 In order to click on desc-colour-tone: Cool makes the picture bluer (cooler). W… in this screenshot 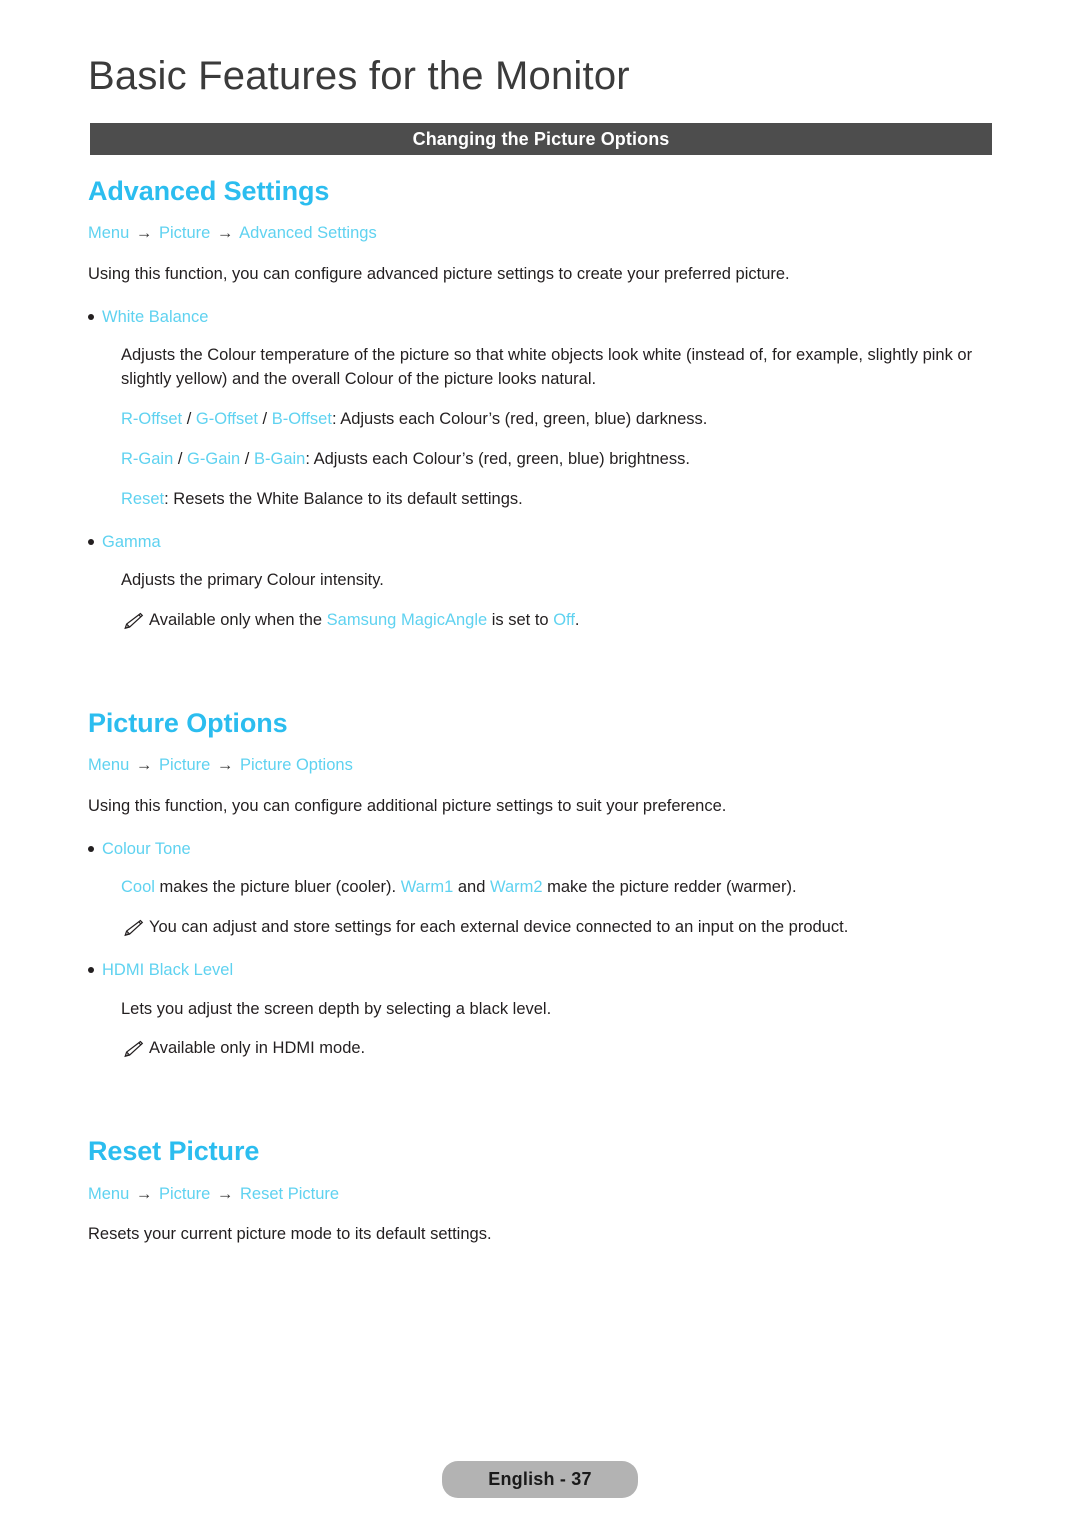, I will do `click(556, 888)`.